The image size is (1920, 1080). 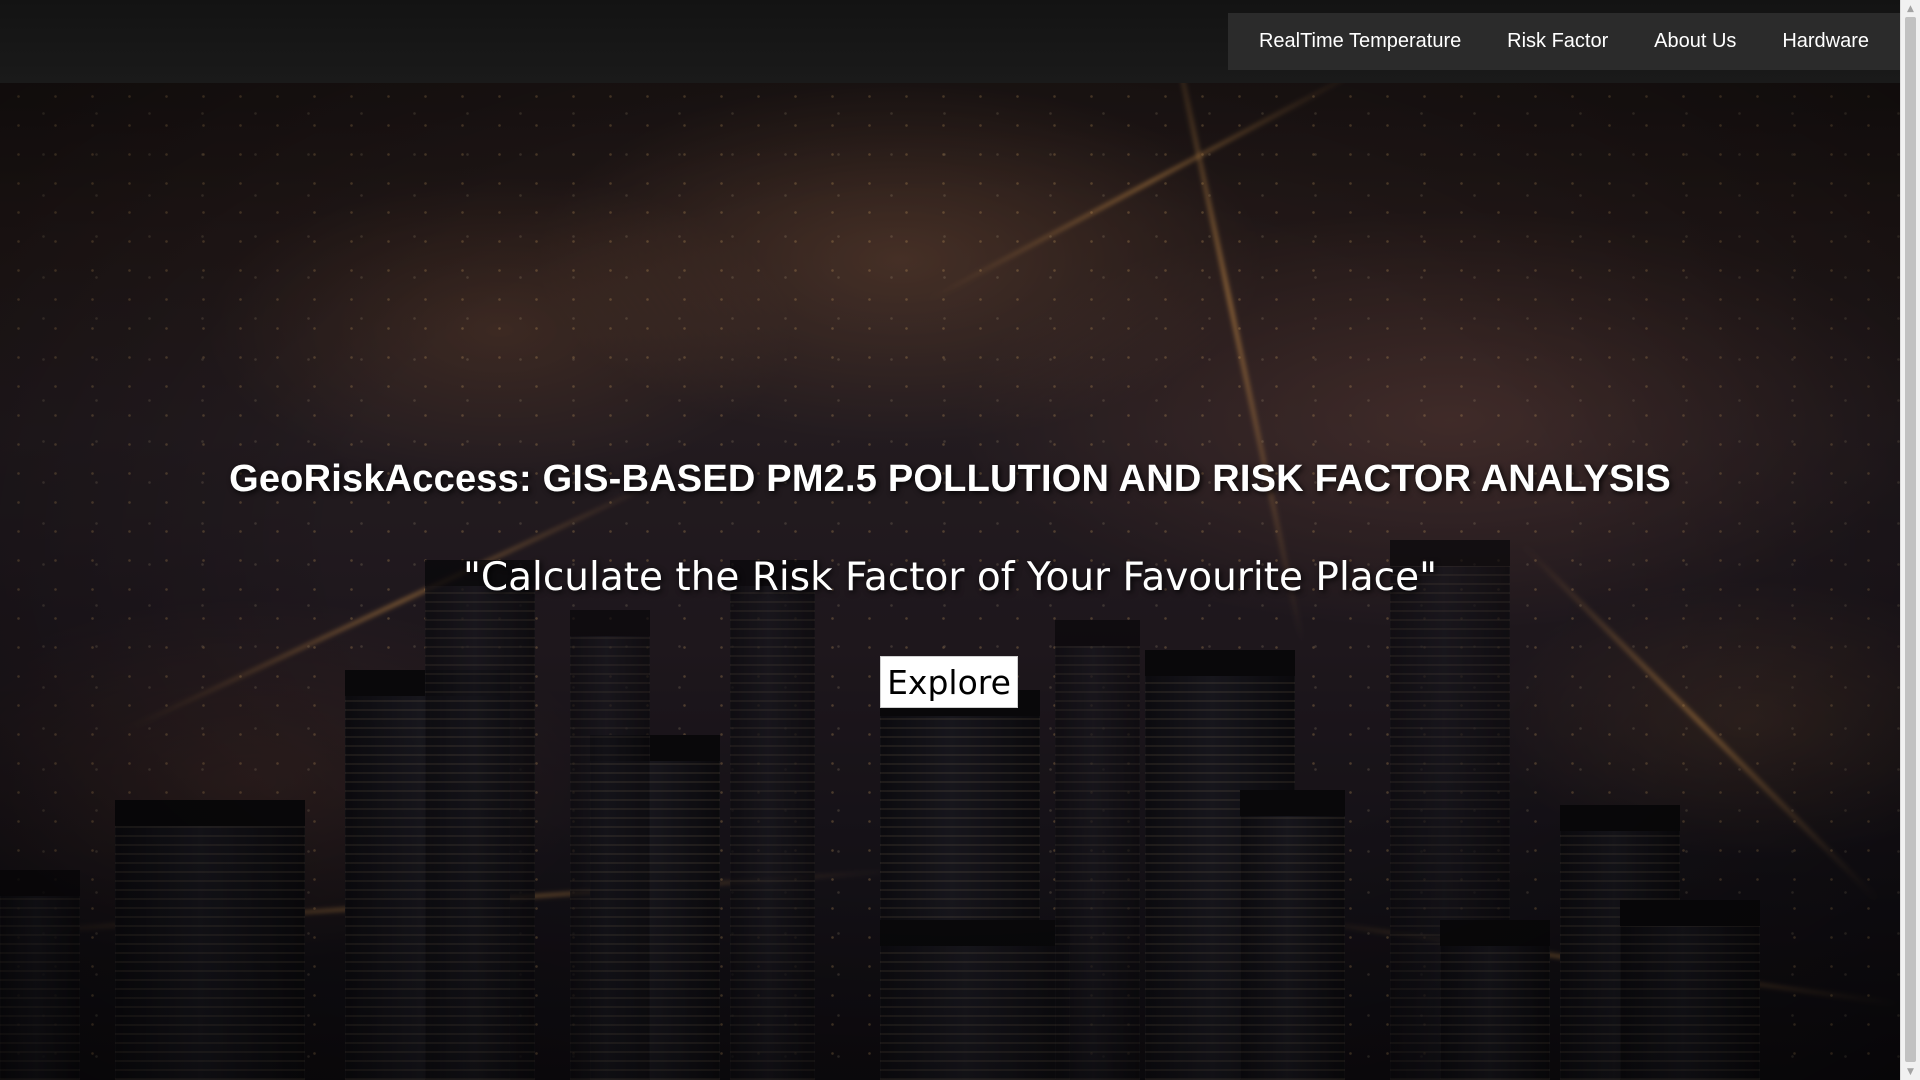 What do you see at coordinates (949, 682) in the screenshot?
I see `explore-button: Explore` at bounding box center [949, 682].